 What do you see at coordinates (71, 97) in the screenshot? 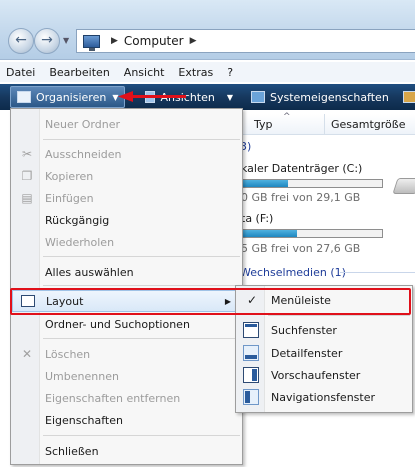
I see `organize-label: Organisieren` at bounding box center [71, 97].